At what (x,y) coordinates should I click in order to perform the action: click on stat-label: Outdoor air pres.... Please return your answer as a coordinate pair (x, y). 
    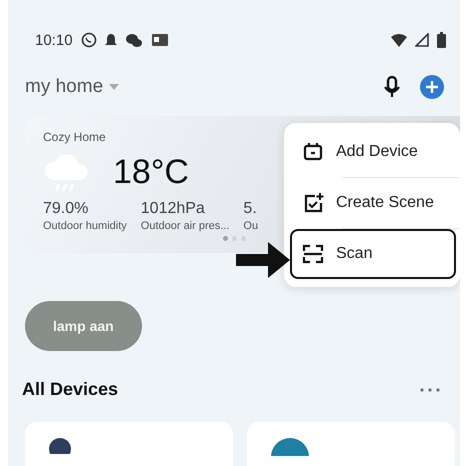
    Looking at the image, I should click on (185, 226).